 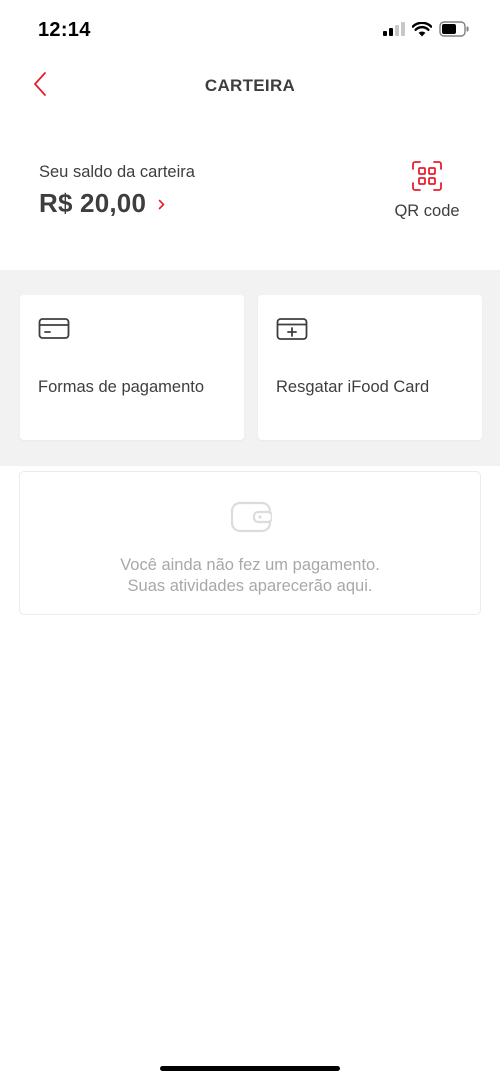 I want to click on status-bar: 12:14, so click(x=250, y=30).